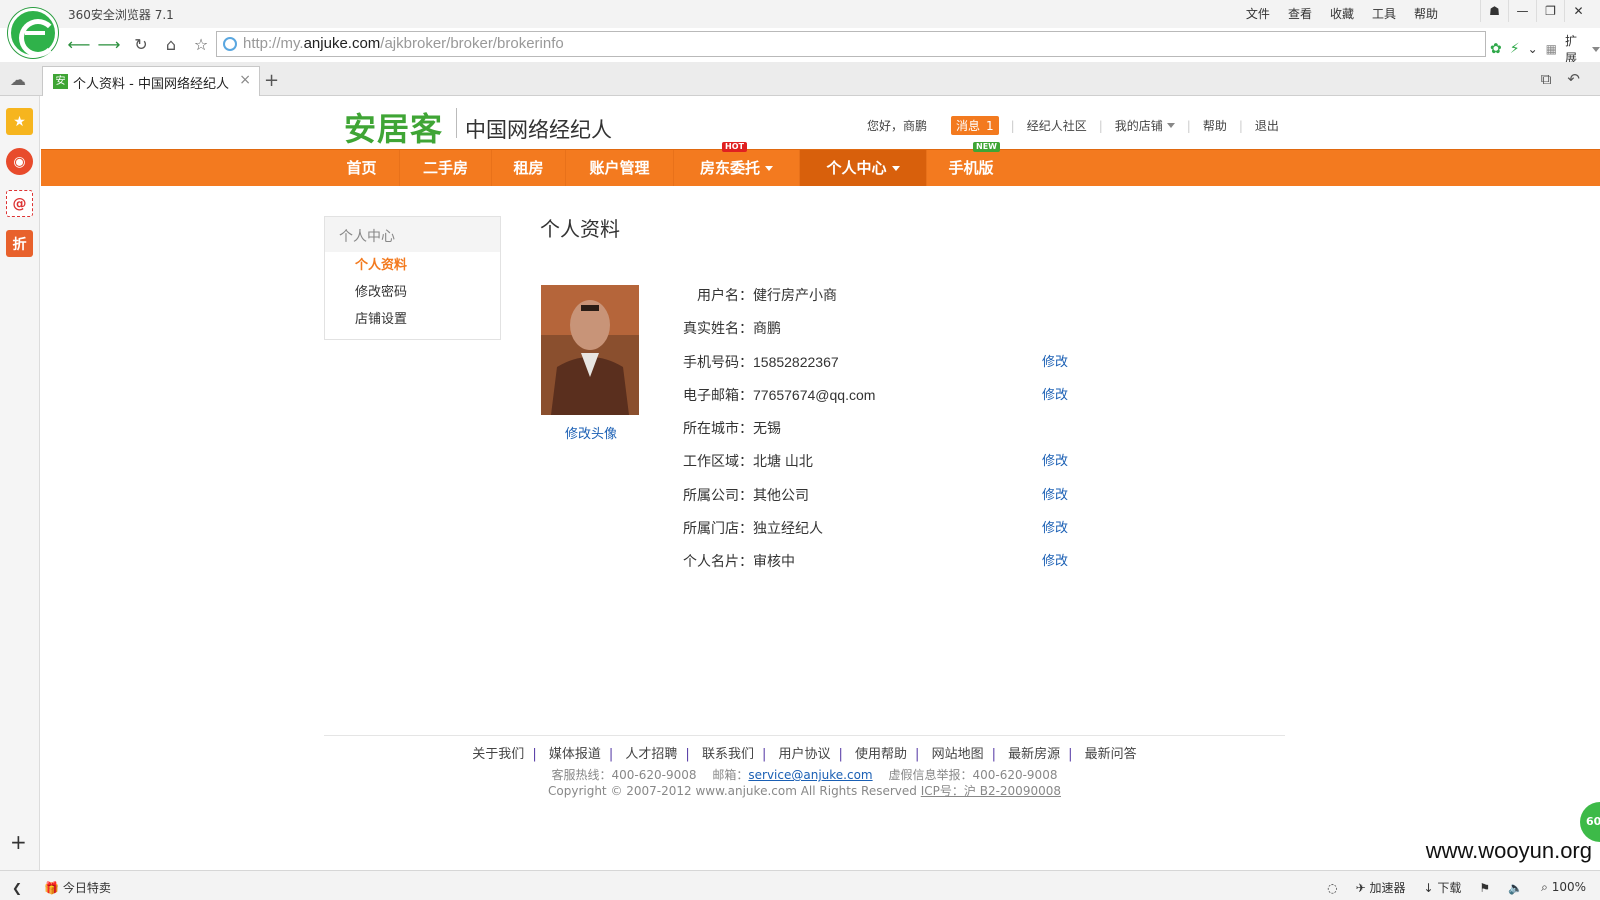  What do you see at coordinates (901, 528) in the screenshot?
I see `row-store: 所属门店：独立经纪人 修改` at bounding box center [901, 528].